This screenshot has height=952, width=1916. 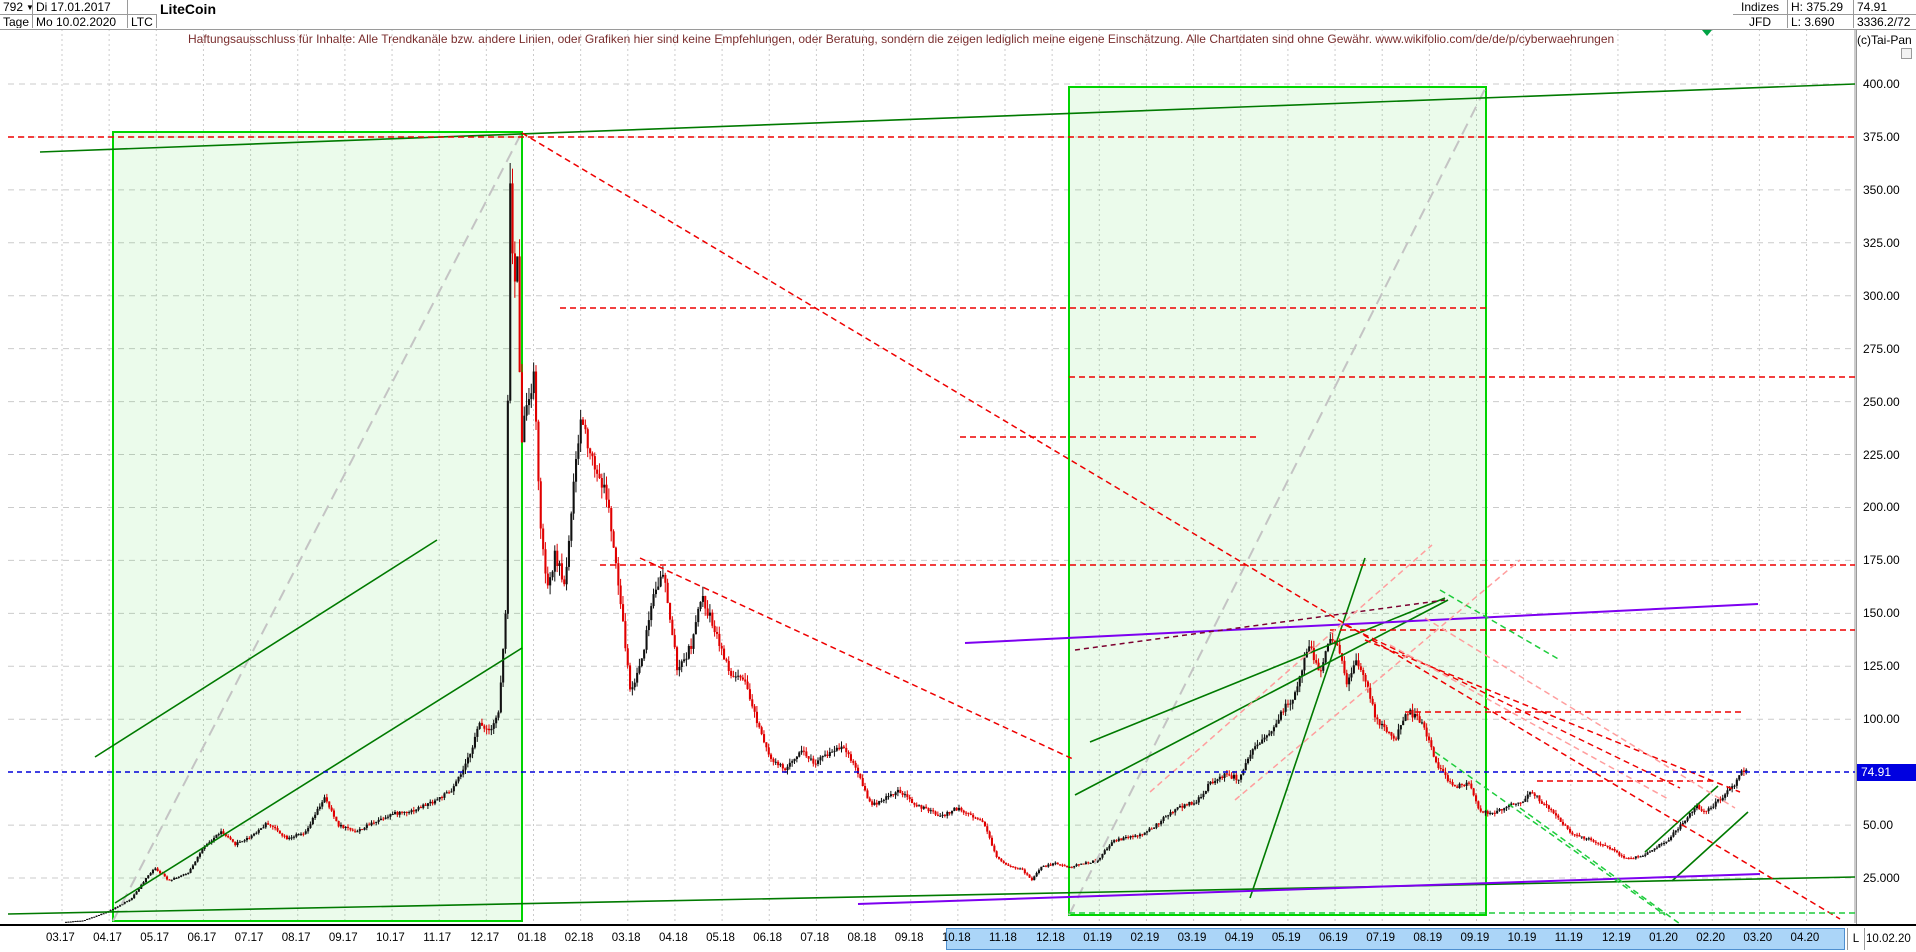 What do you see at coordinates (1333, 938) in the screenshot?
I see `time-axis-label: 06.19` at bounding box center [1333, 938].